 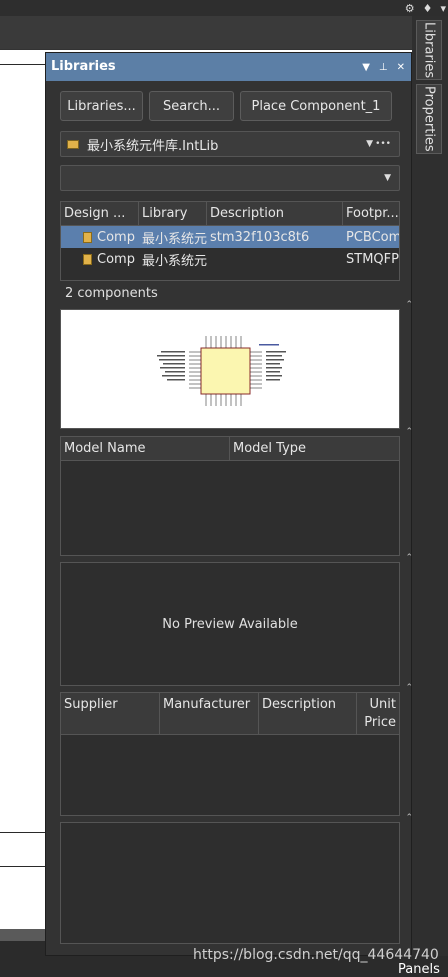 I want to click on col-model-type: Model Type, so click(x=314, y=448).